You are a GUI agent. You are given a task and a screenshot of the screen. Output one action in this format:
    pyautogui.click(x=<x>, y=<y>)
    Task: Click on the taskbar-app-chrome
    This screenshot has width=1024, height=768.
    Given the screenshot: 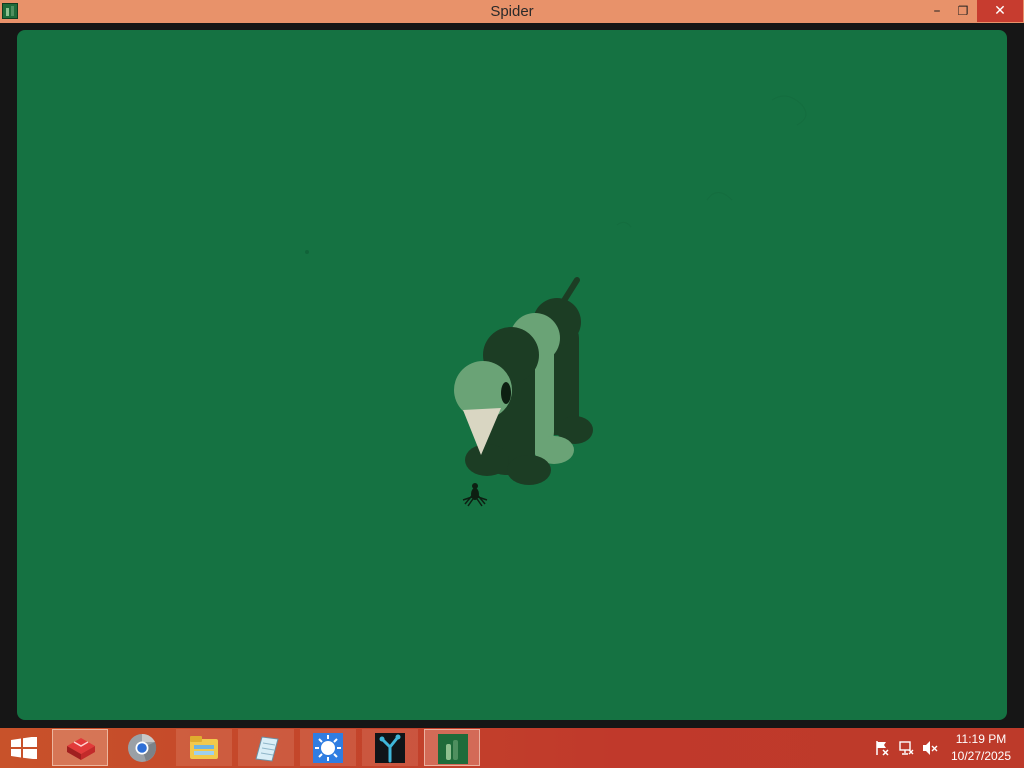 What is the action you would take?
    pyautogui.click(x=142, y=747)
    